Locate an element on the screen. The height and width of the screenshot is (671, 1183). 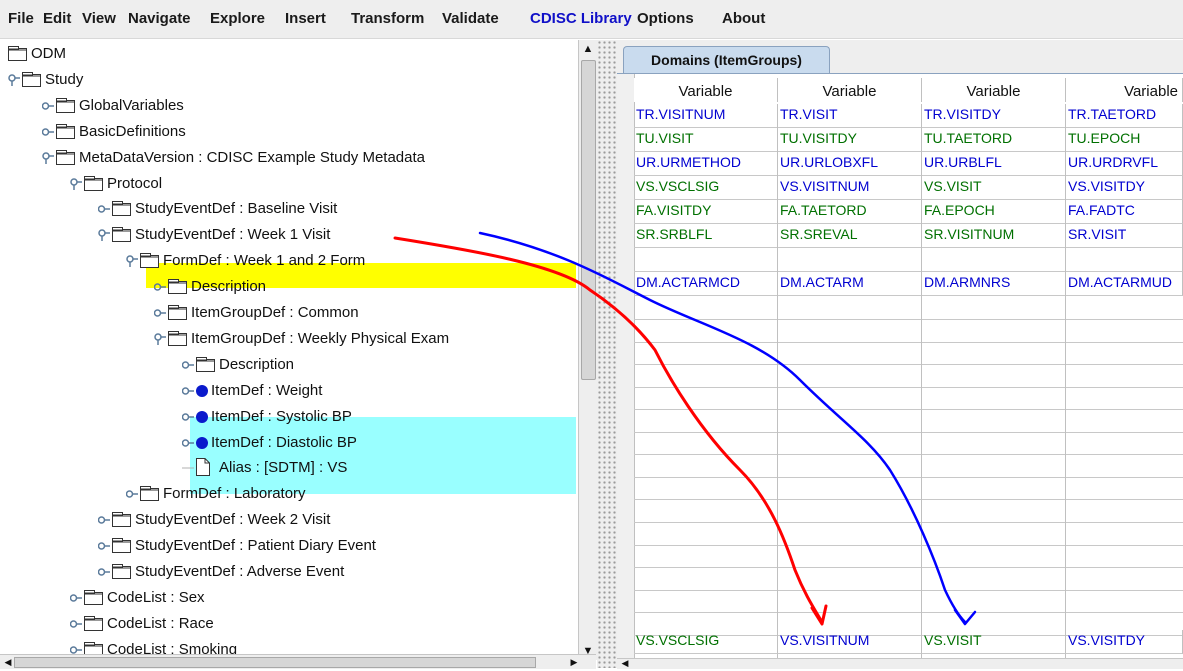
table-cell: DM.ACTARM is located at coordinates (850, 284).